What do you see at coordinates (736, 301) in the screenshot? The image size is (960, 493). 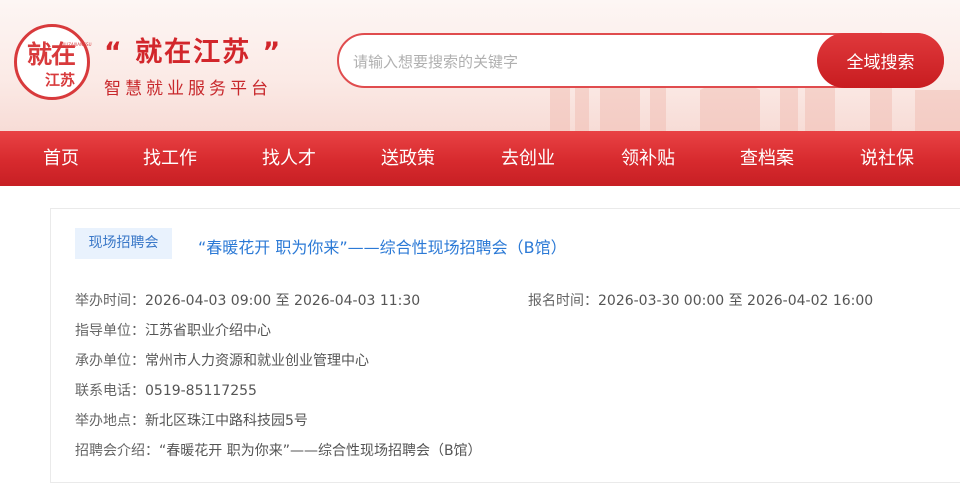 I see `signup-time-value: 2026-03-30 00:00 至 2026-04-02 16:00` at bounding box center [736, 301].